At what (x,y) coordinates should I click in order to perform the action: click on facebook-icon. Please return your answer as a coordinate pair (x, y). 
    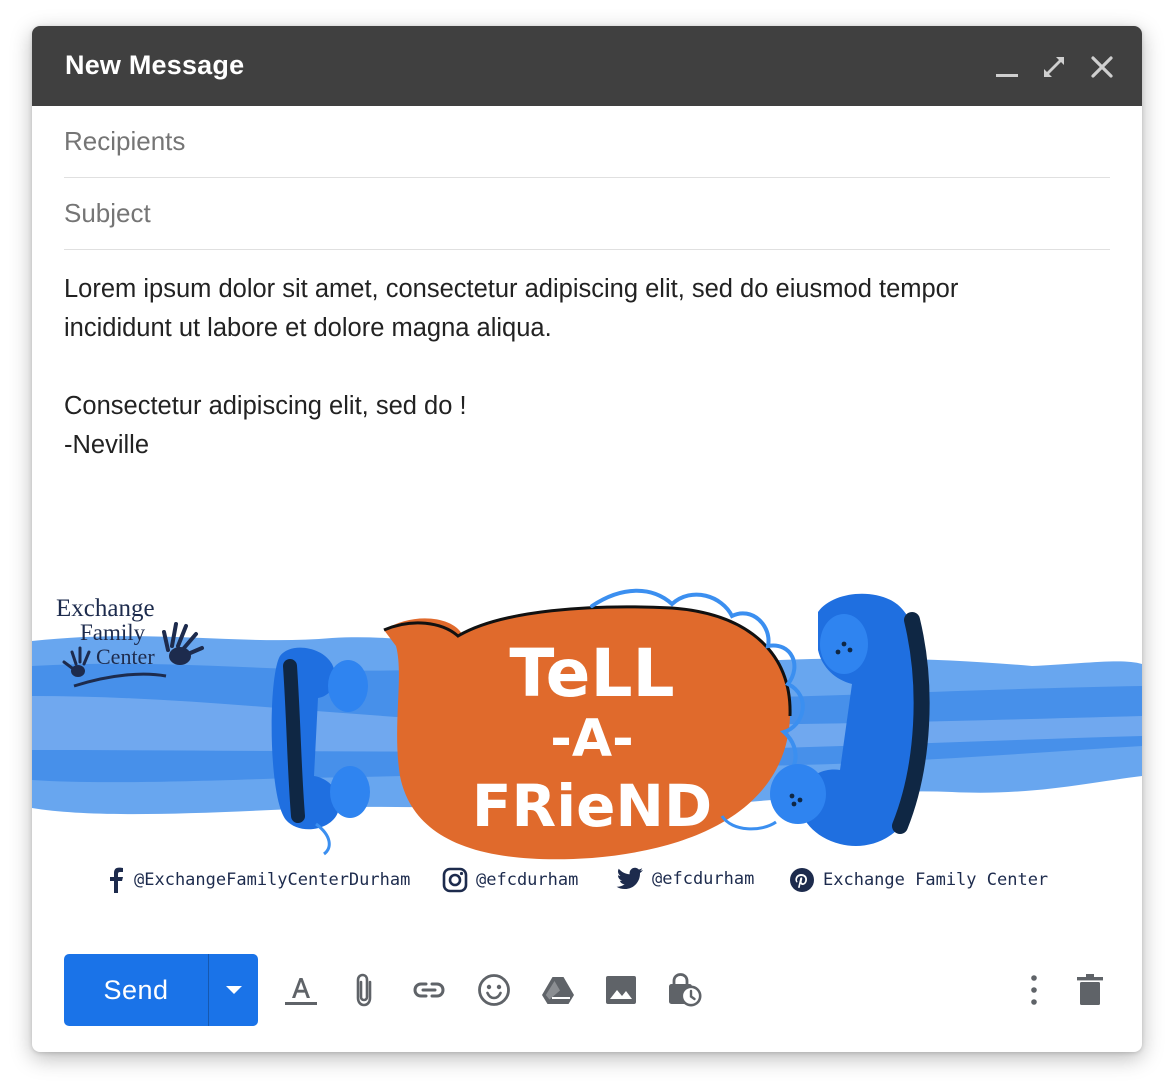
    Looking at the image, I should click on (116, 880).